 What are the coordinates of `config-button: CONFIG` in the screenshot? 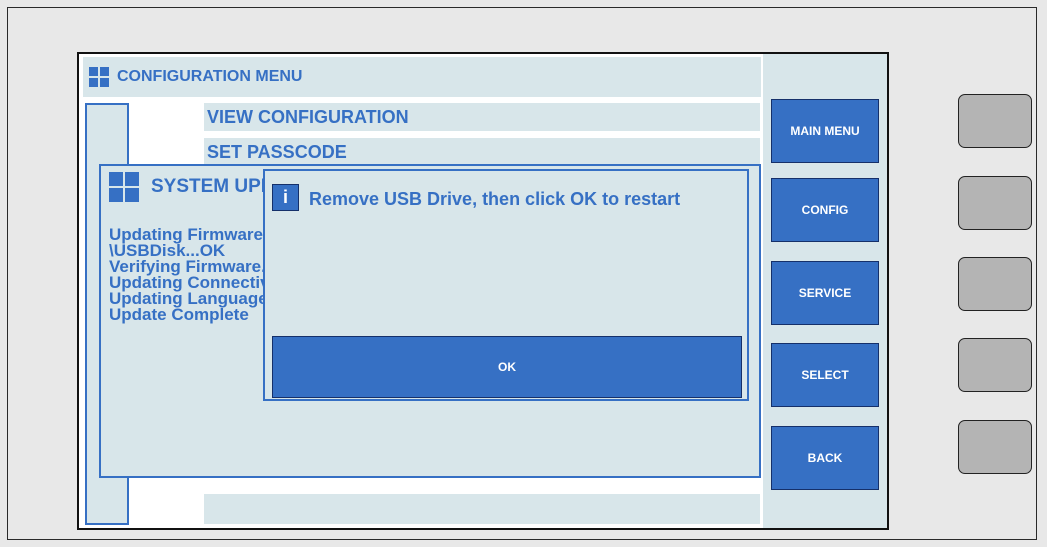 It's located at (825, 210).